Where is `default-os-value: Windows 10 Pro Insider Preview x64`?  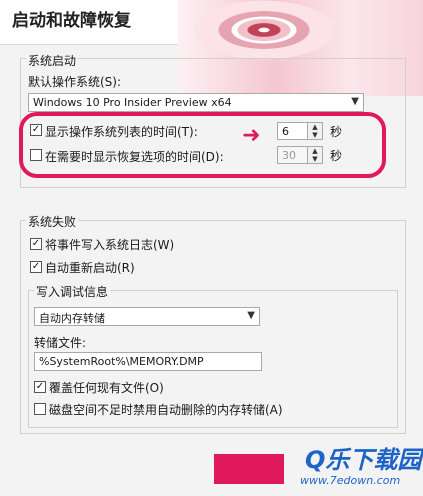 default-os-value: Windows 10 Pro Insider Preview x64 is located at coordinates (132, 102).